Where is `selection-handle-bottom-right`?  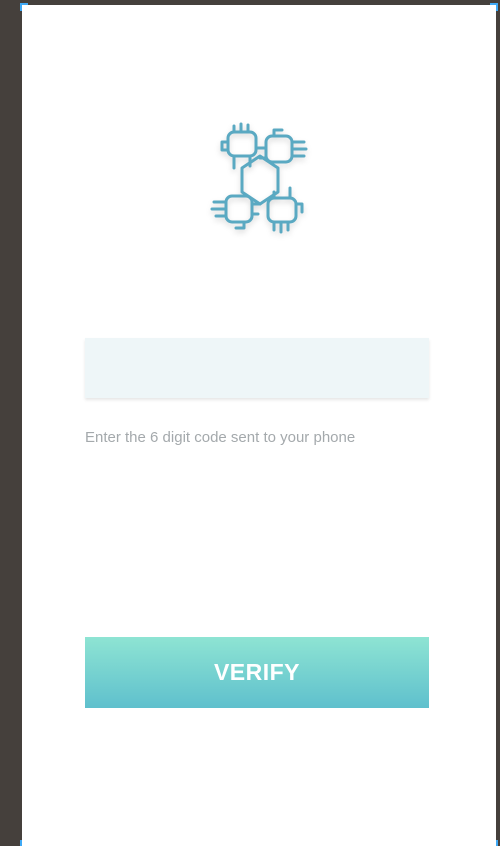 selection-handle-bottom-right is located at coordinates (494, 843).